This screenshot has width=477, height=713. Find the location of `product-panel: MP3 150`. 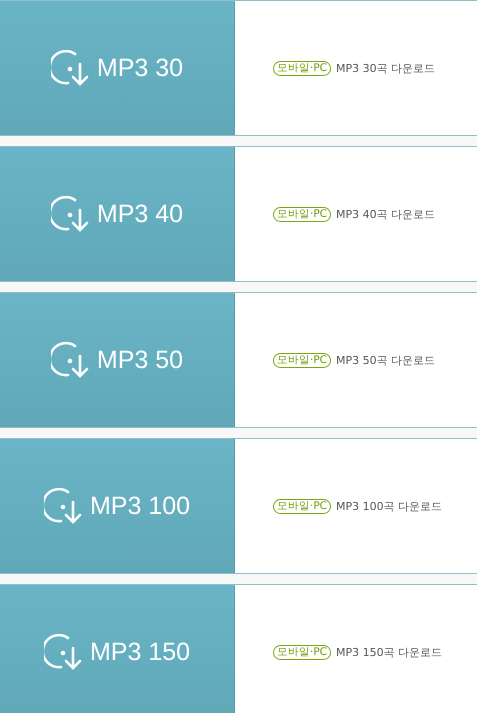

product-panel: MP3 150 is located at coordinates (117, 649).